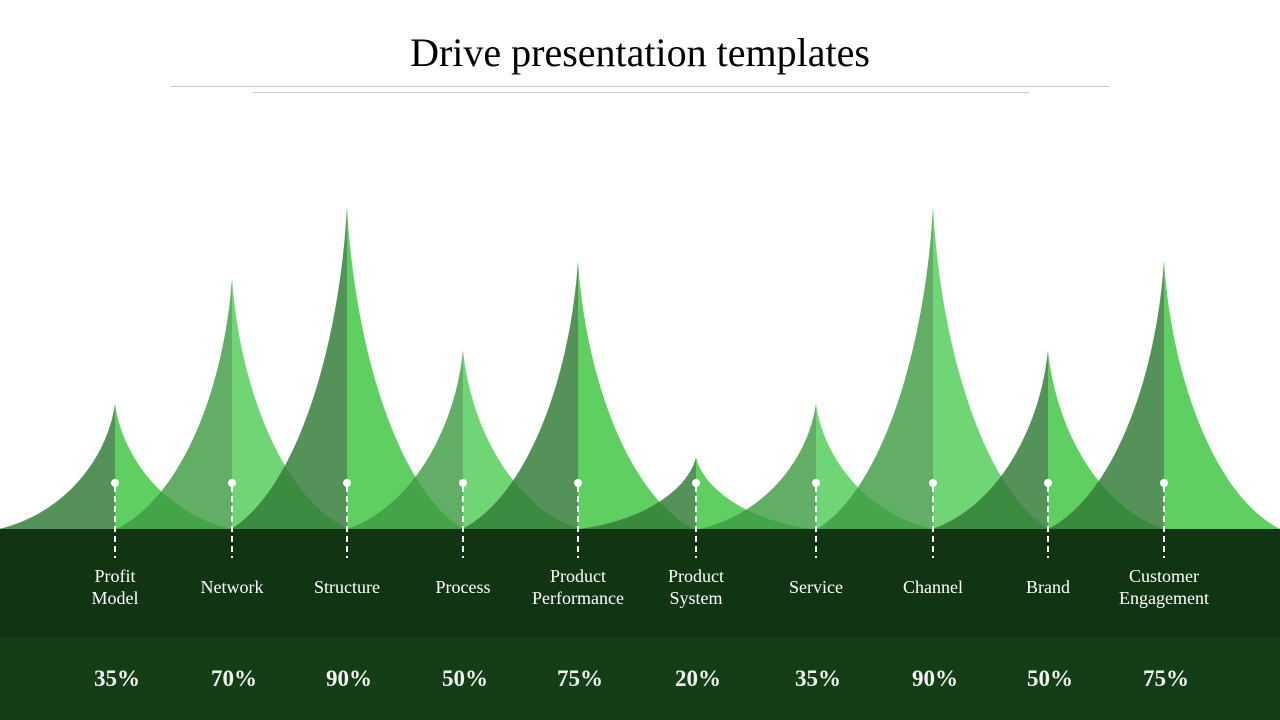  I want to click on category-label-text: Service, so click(816, 587).